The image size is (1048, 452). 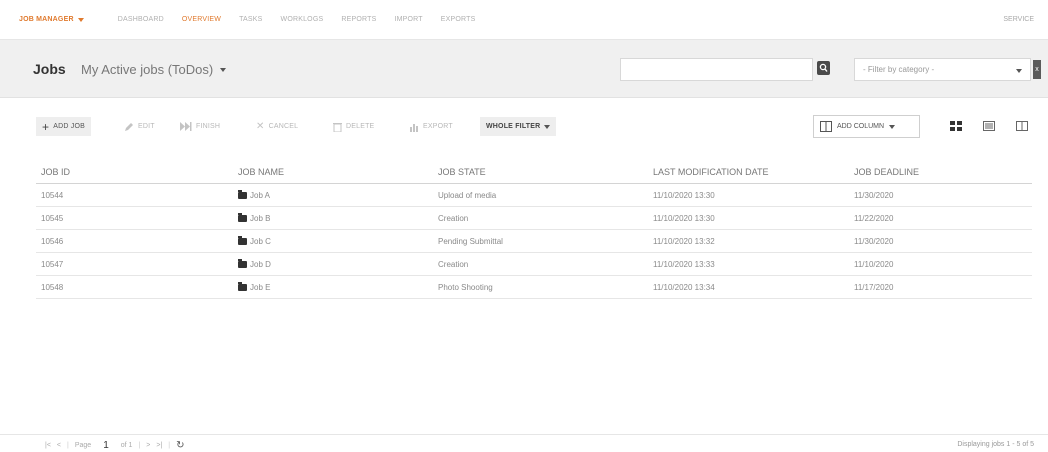 What do you see at coordinates (989, 126) in the screenshot?
I see `list-view-button` at bounding box center [989, 126].